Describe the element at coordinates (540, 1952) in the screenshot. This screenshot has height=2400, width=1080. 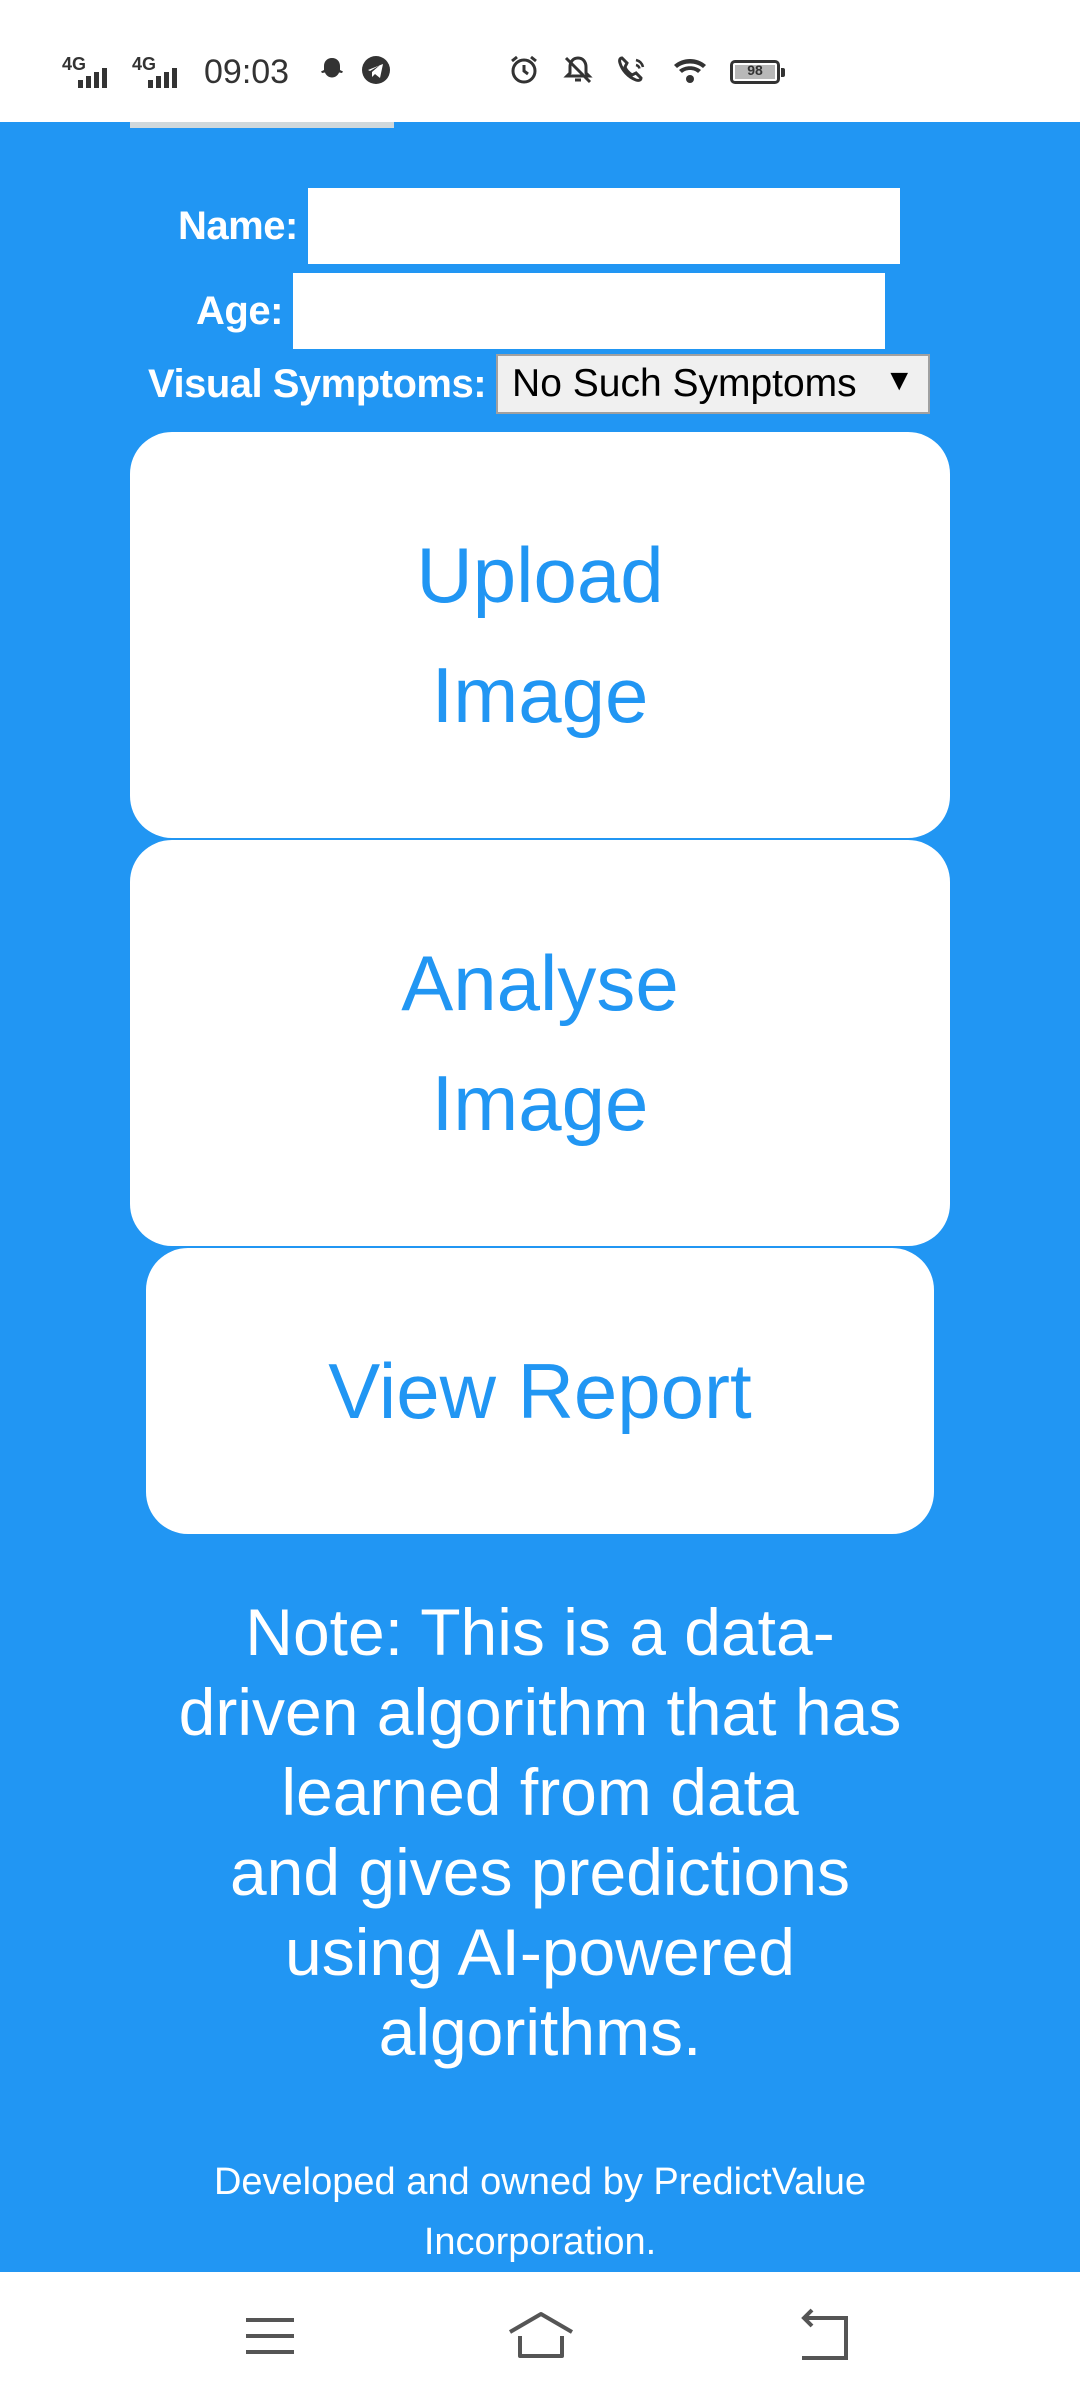
I see `note-line: using AI-powered` at that location.